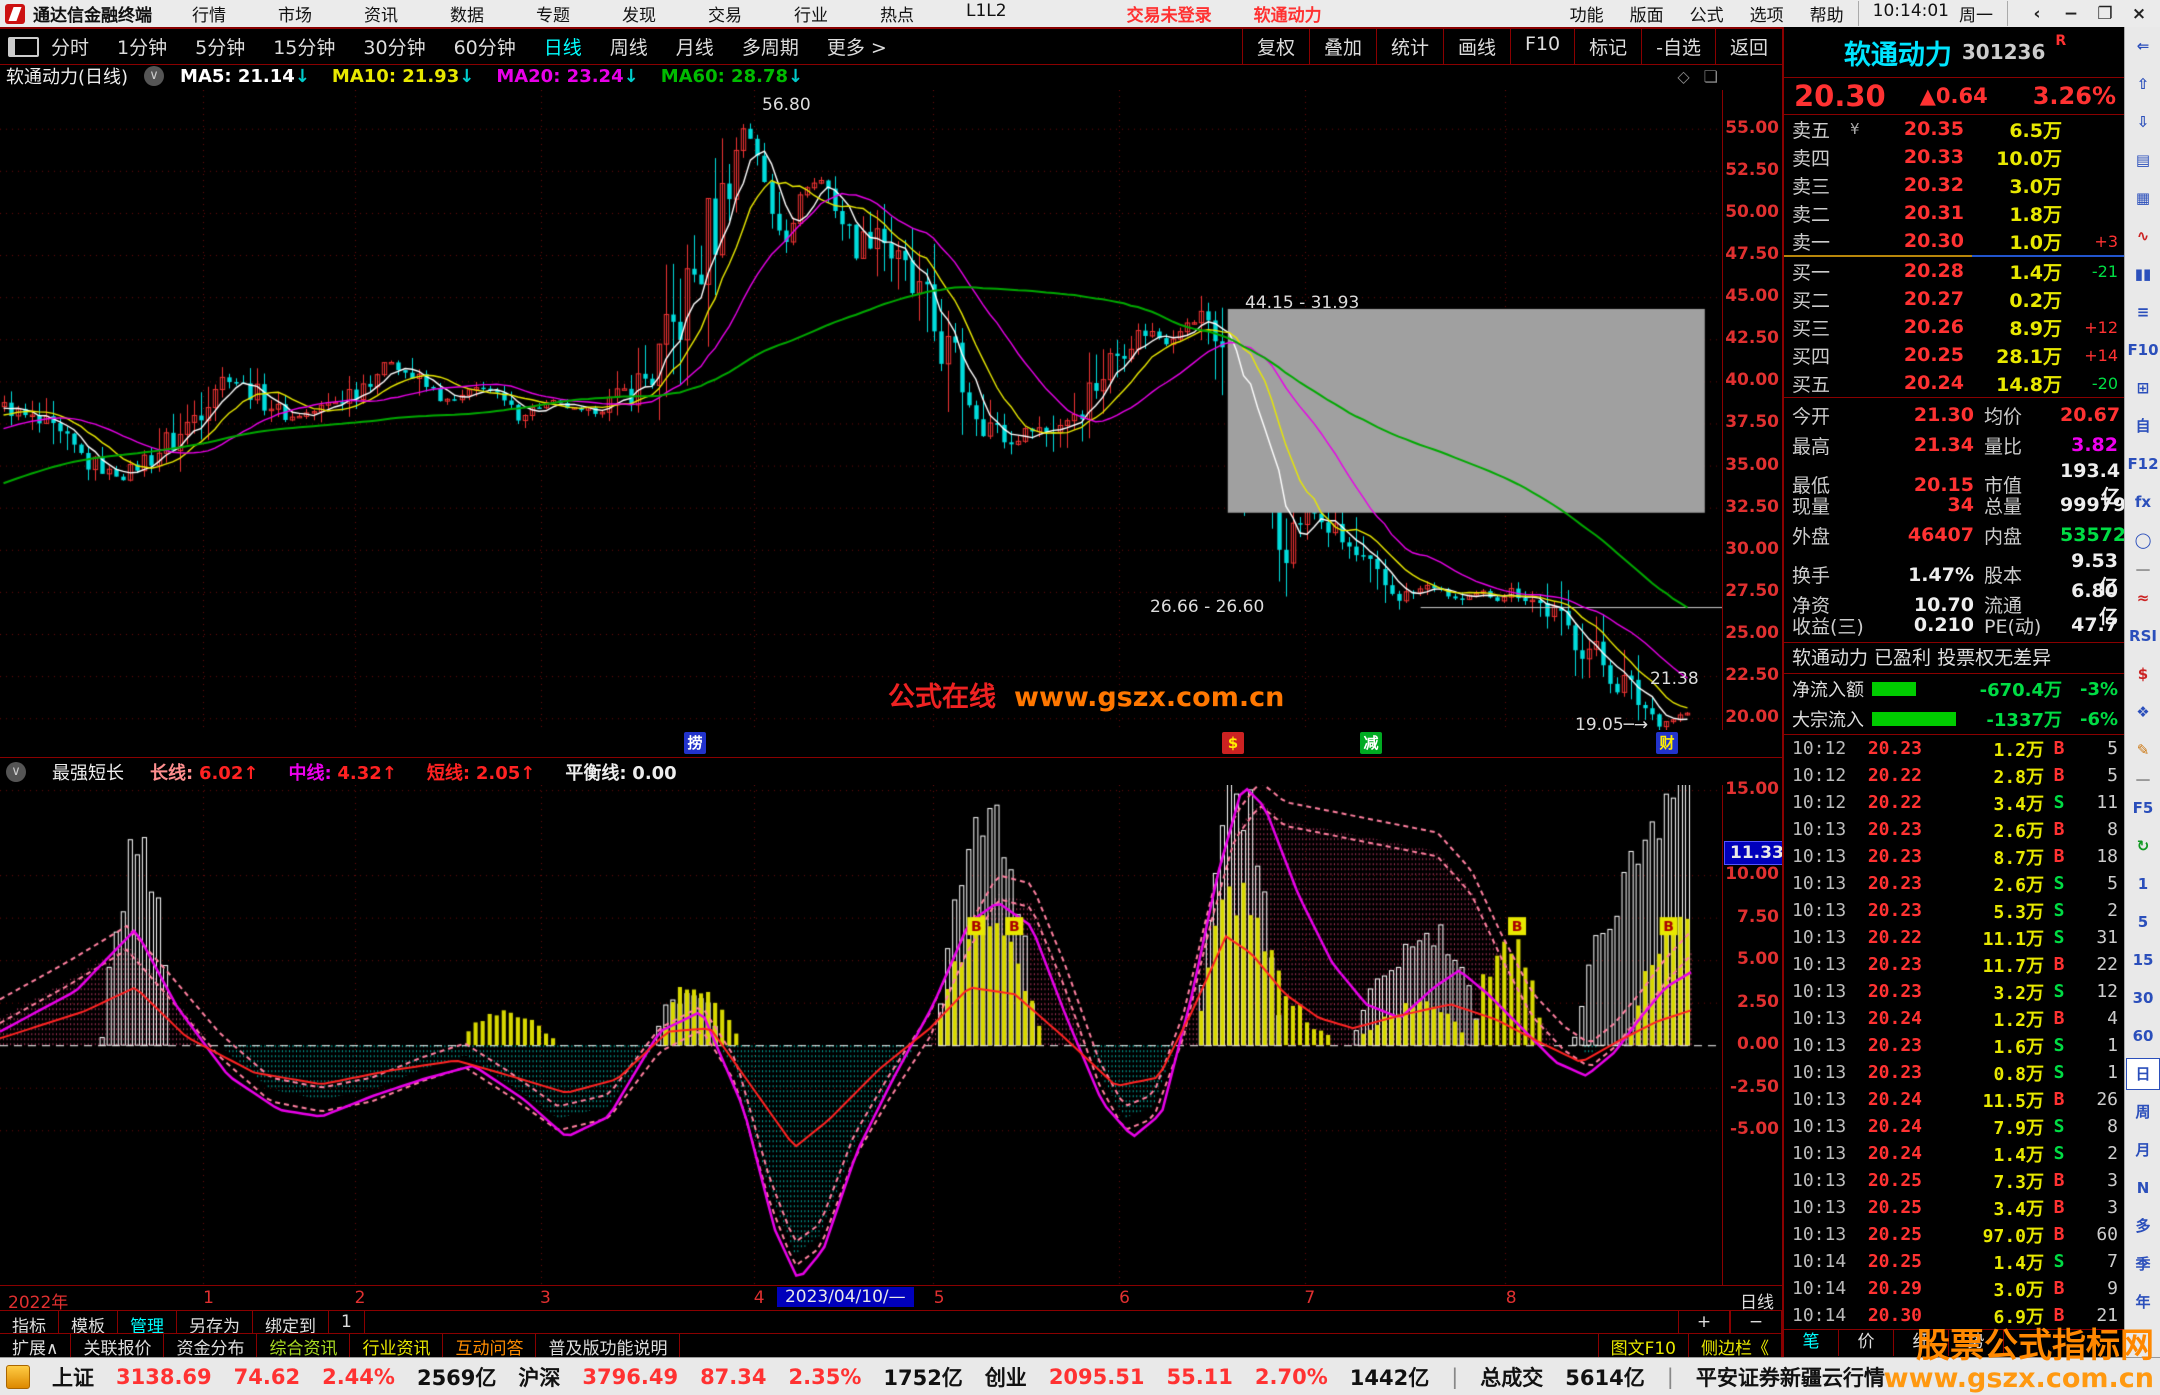 This screenshot has width=2160, height=1395. I want to click on tick-row: 10:13 20.23 8.7万 B 18, so click(1955, 856).